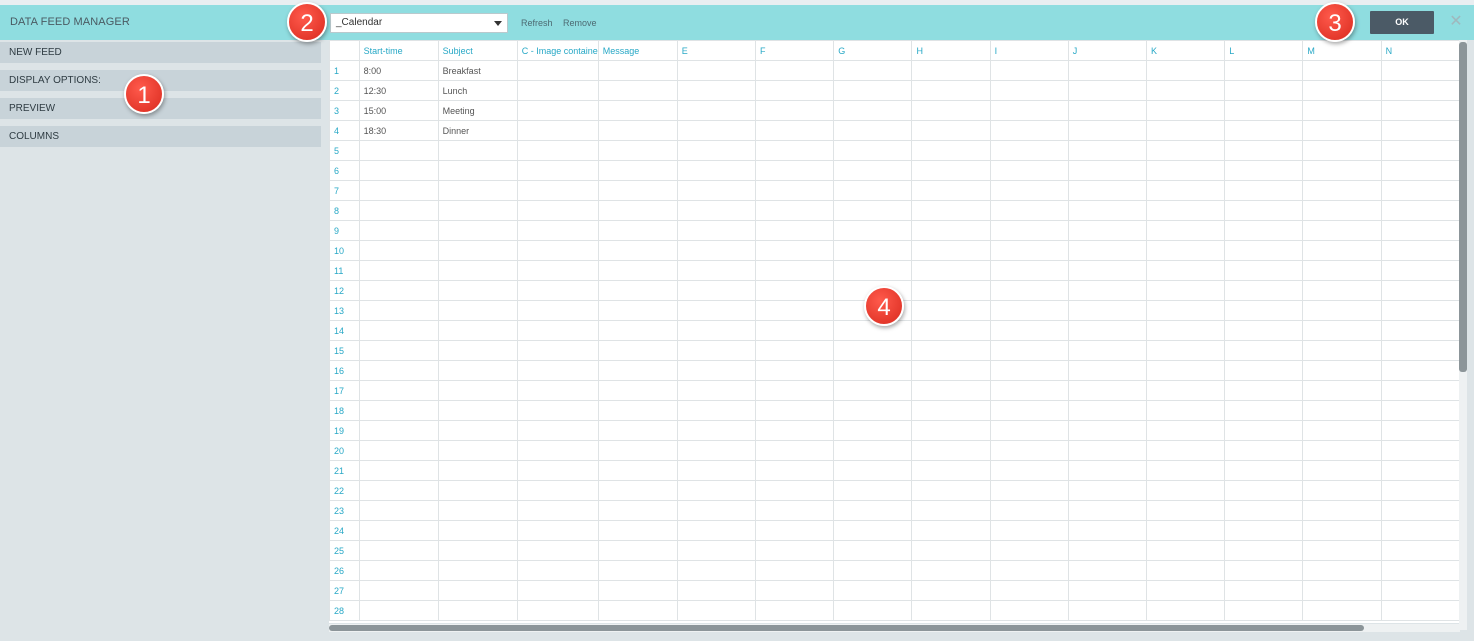  Describe the element at coordinates (1185, 50) in the screenshot. I see `column-header: K` at that location.